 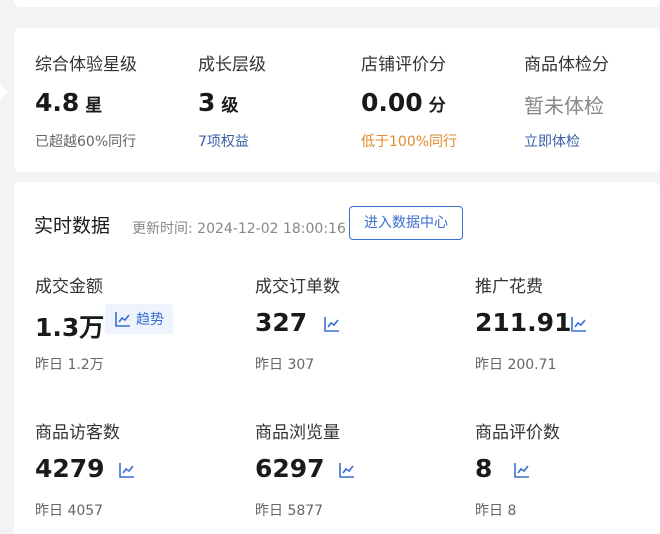 I want to click on rating-value: 4.8 星, so click(x=68, y=102).